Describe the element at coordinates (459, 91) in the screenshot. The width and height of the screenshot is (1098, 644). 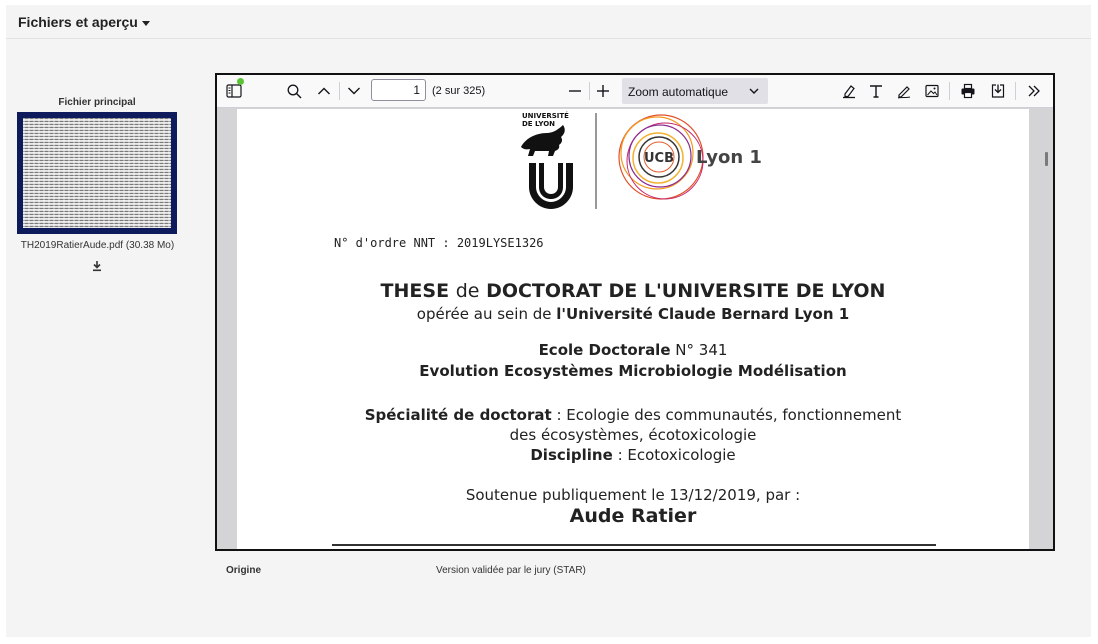
I see `page-count: (2 sur 325)` at that location.